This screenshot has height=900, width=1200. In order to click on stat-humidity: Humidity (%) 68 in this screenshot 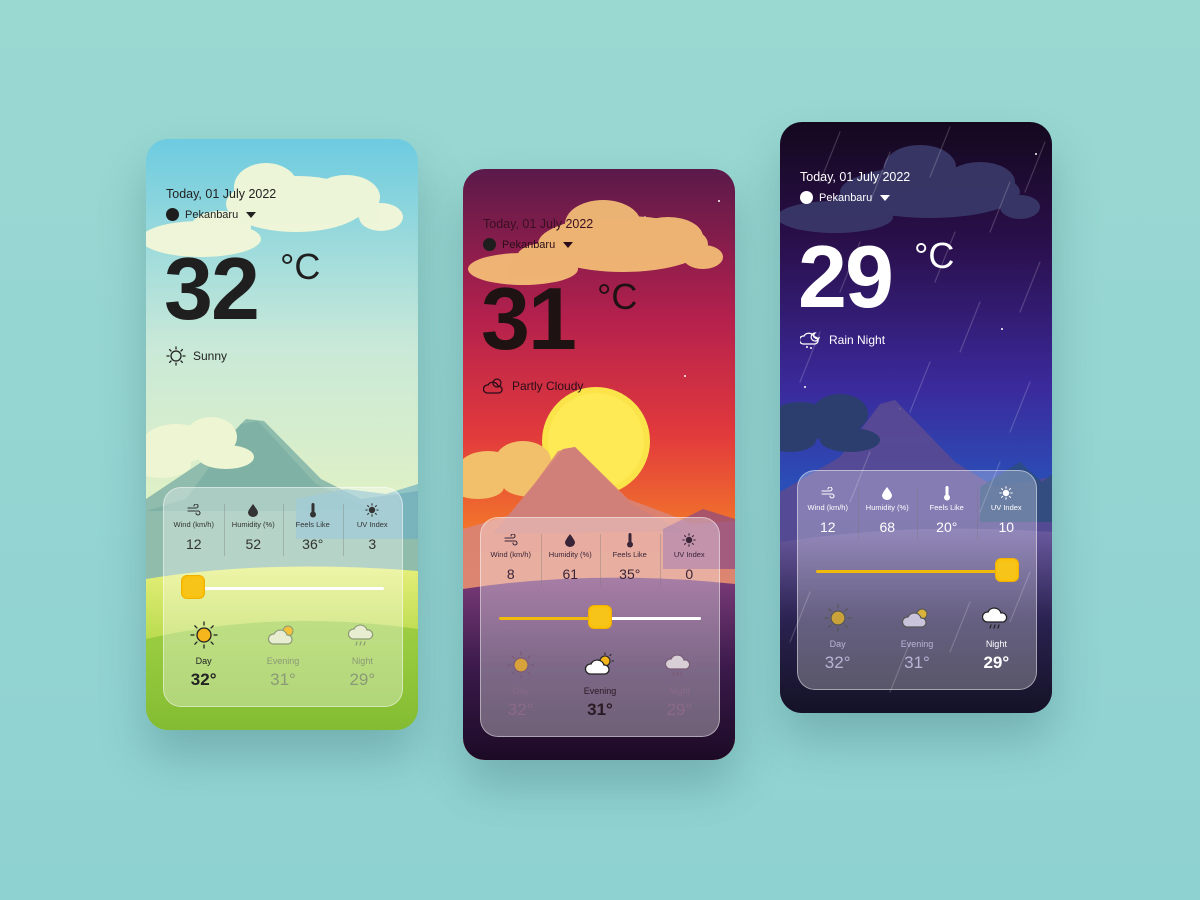, I will do `click(887, 512)`.